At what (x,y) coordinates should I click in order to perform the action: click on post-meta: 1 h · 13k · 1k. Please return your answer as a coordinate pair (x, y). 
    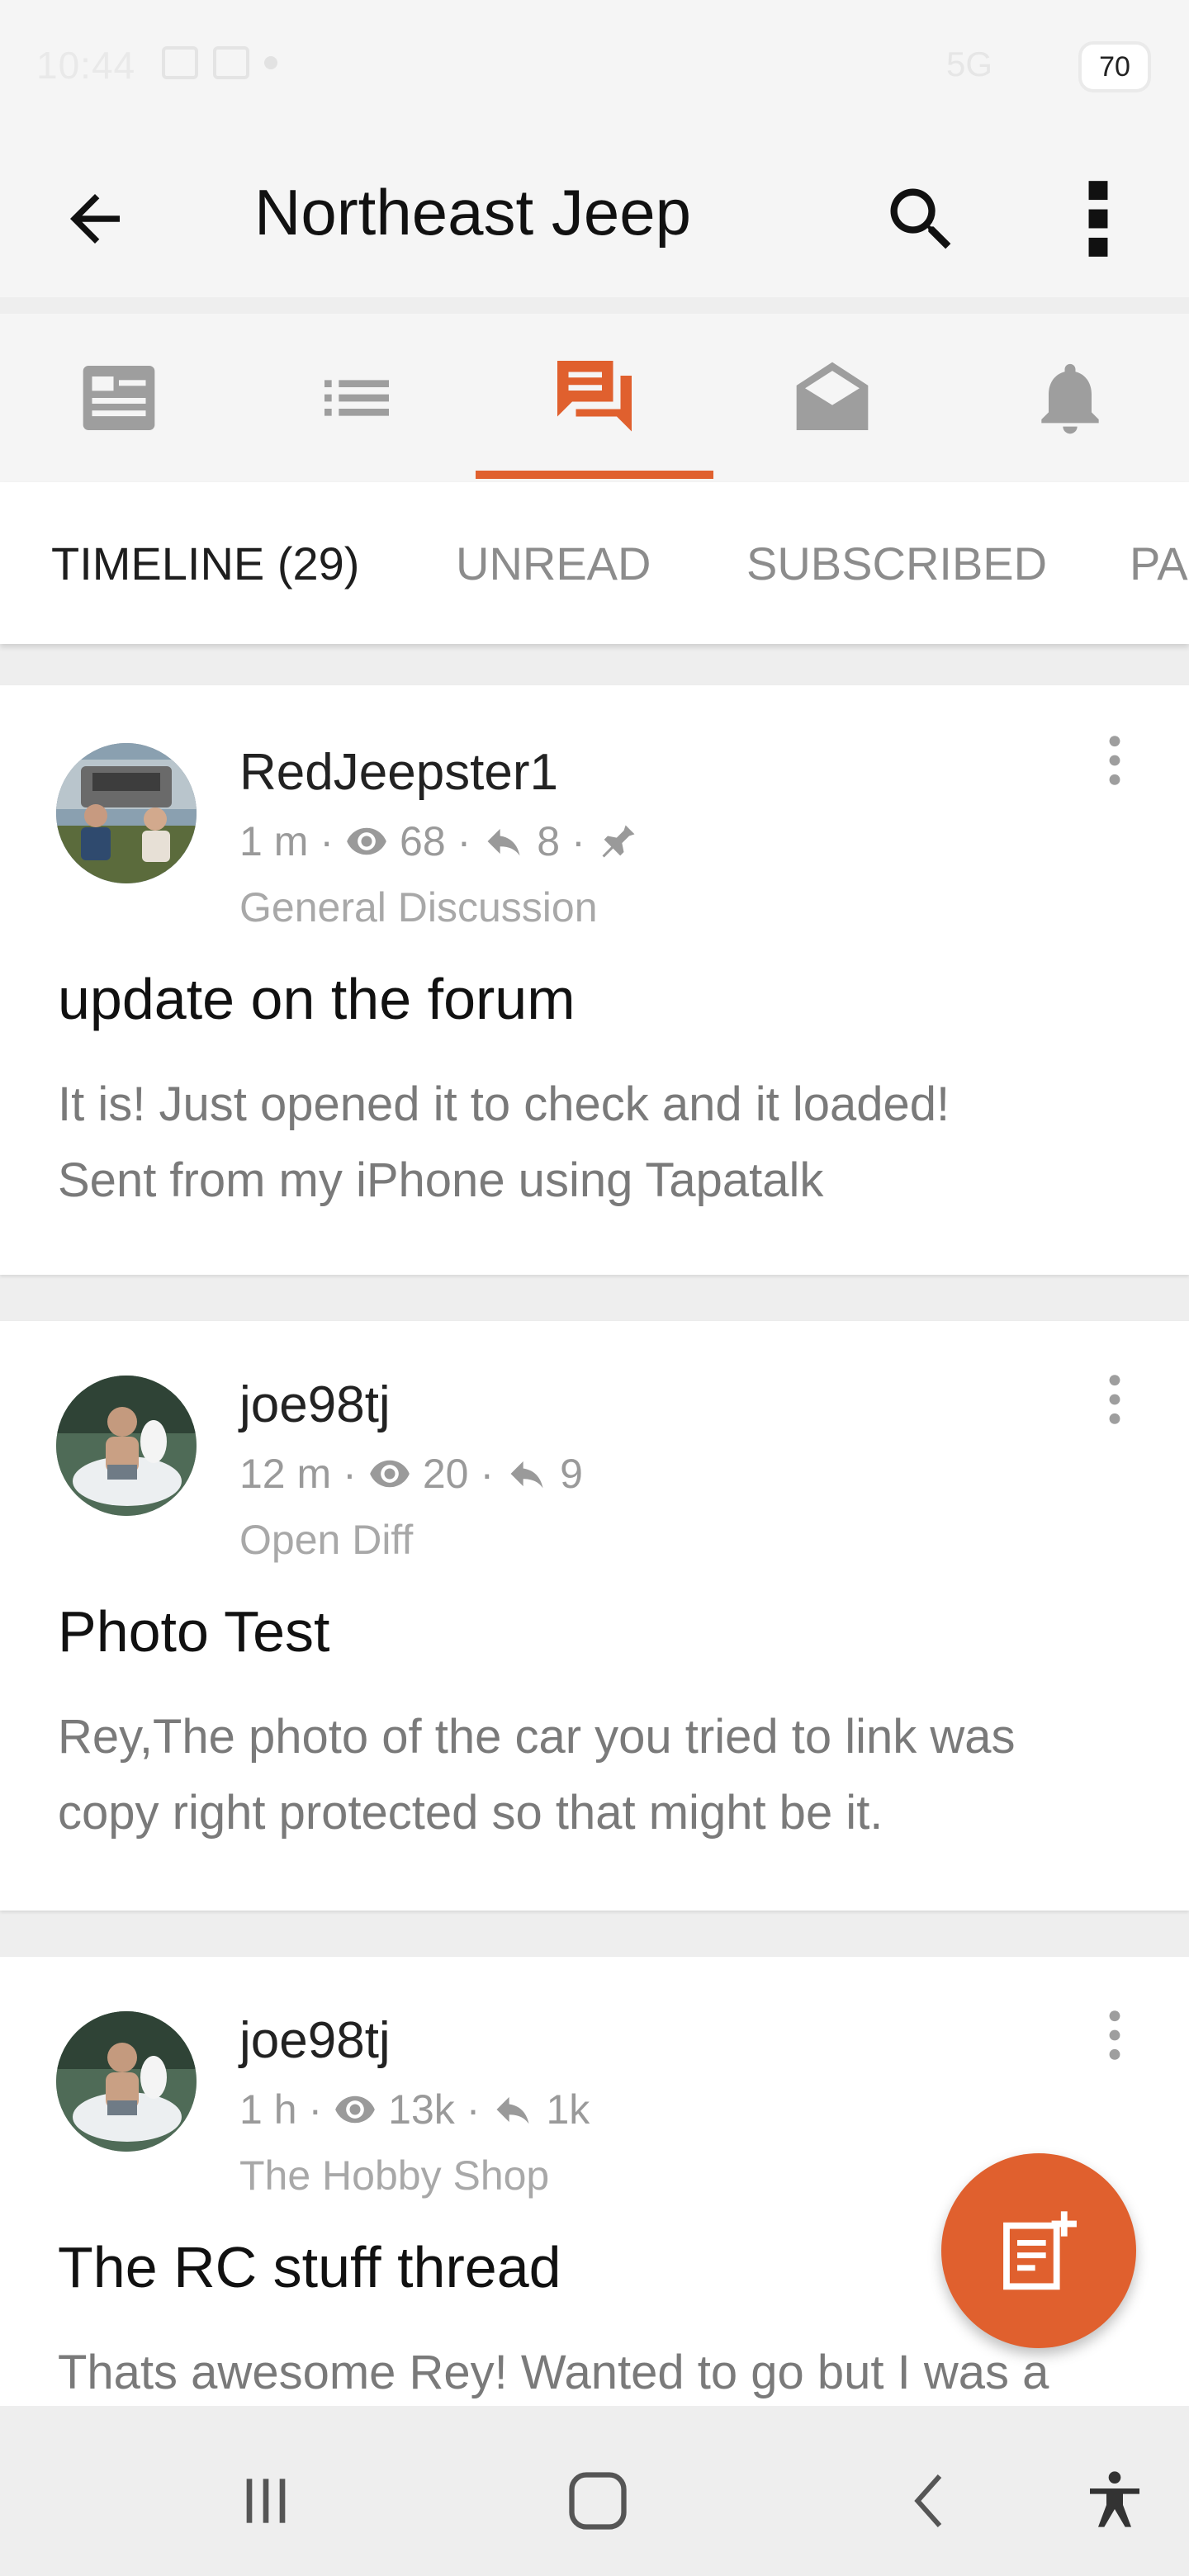
    Looking at the image, I should click on (414, 2109).